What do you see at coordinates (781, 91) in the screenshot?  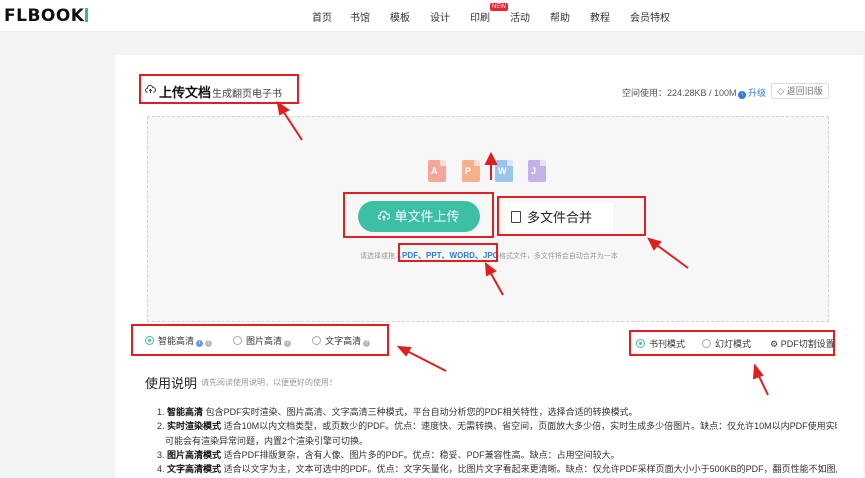 I see `back-icon: ◇` at bounding box center [781, 91].